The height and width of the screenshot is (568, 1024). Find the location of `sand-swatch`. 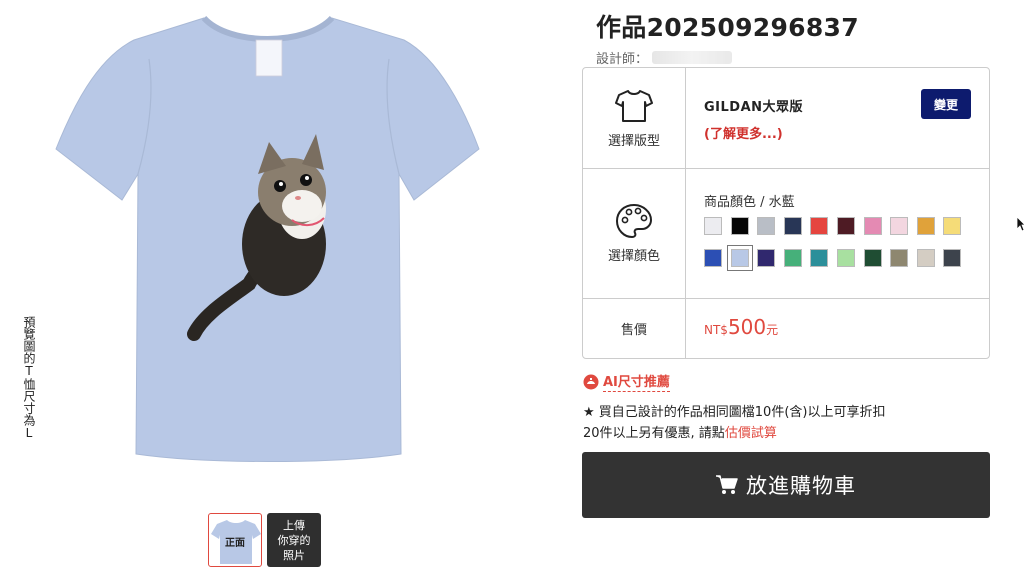

sand-swatch is located at coordinates (925, 258).